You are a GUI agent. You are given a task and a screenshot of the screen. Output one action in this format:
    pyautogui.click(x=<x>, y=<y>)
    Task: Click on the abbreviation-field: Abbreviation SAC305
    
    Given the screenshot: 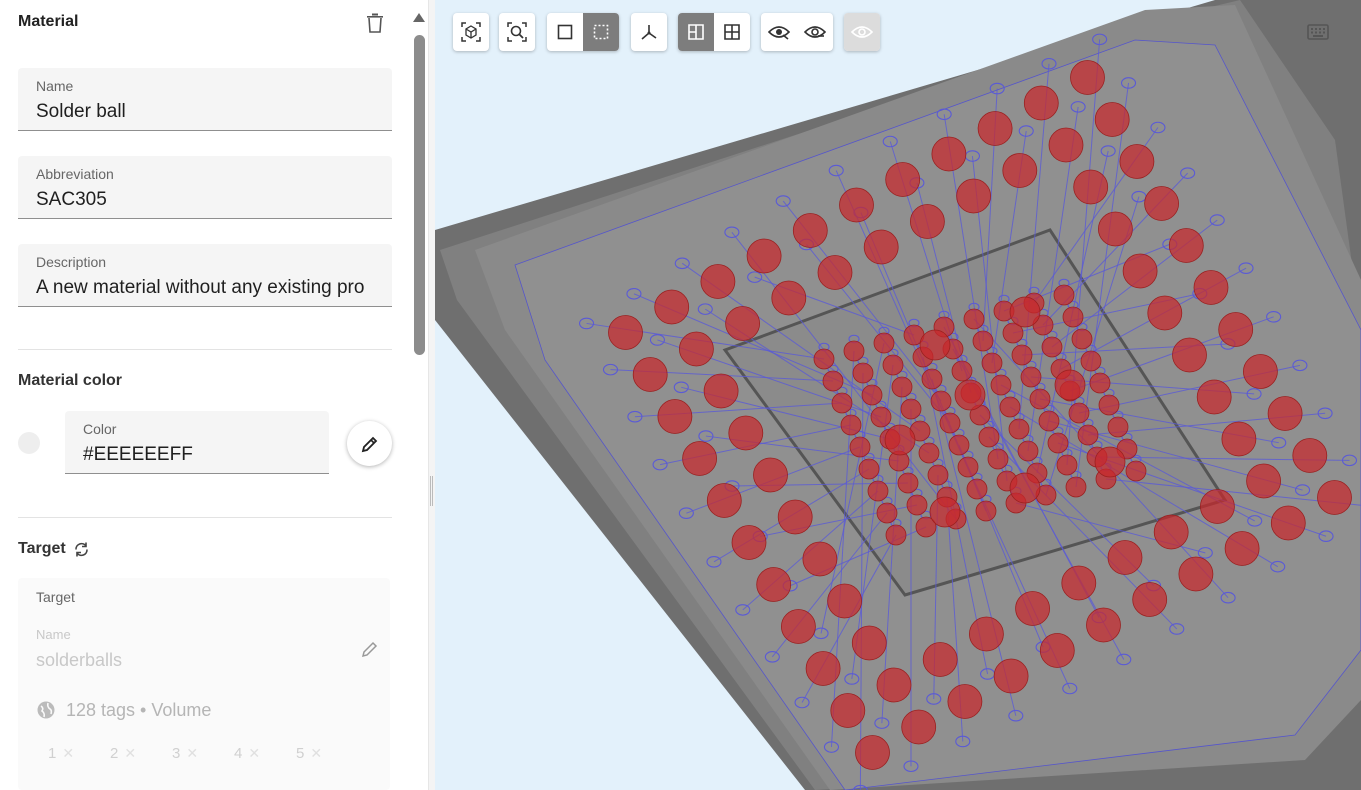 What is the action you would take?
    pyautogui.click(x=205, y=187)
    